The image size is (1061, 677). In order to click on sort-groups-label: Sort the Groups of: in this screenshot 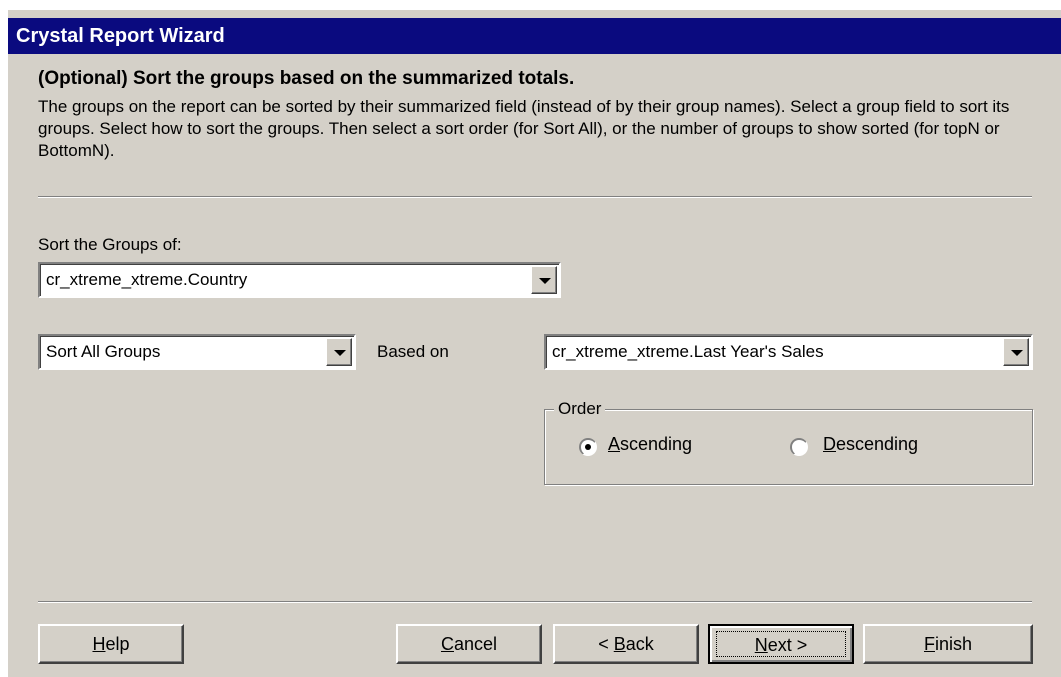, I will do `click(110, 244)`.